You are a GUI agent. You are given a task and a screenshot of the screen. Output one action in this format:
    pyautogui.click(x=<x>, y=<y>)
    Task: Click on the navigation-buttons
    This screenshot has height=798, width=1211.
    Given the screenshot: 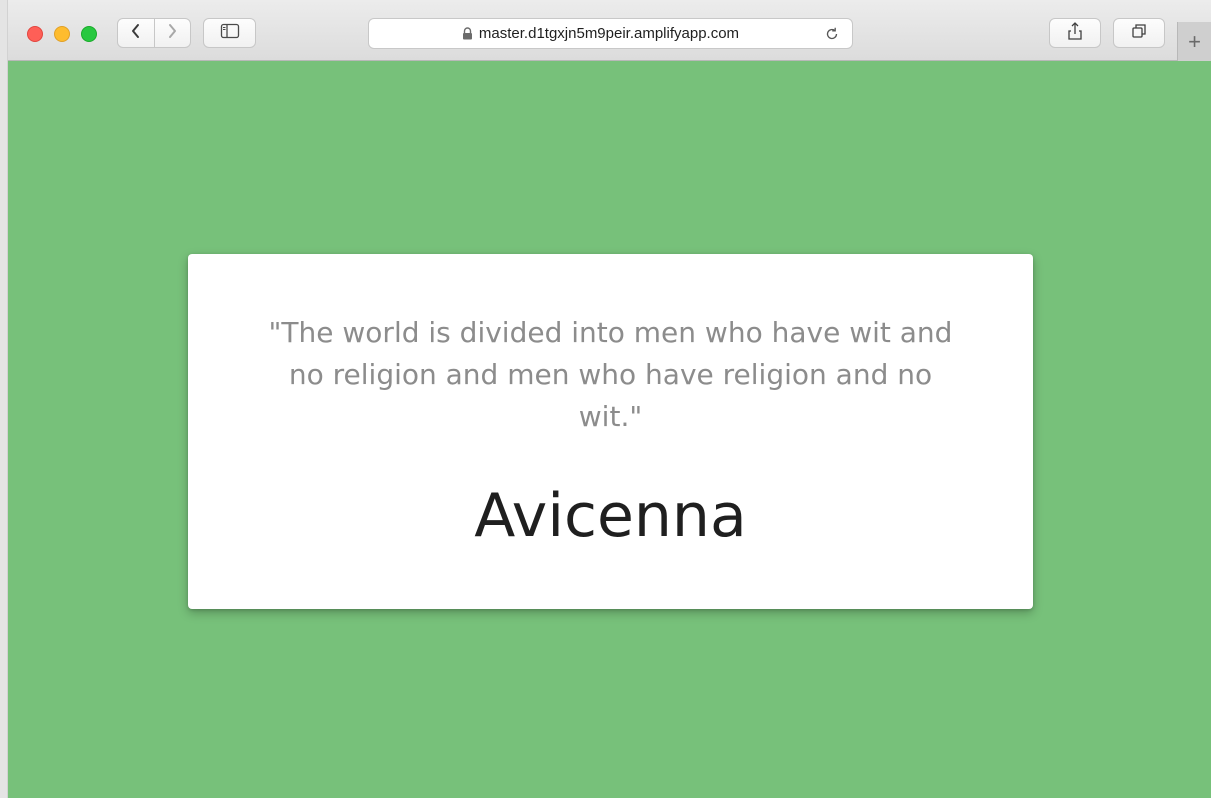 What is the action you would take?
    pyautogui.click(x=154, y=33)
    